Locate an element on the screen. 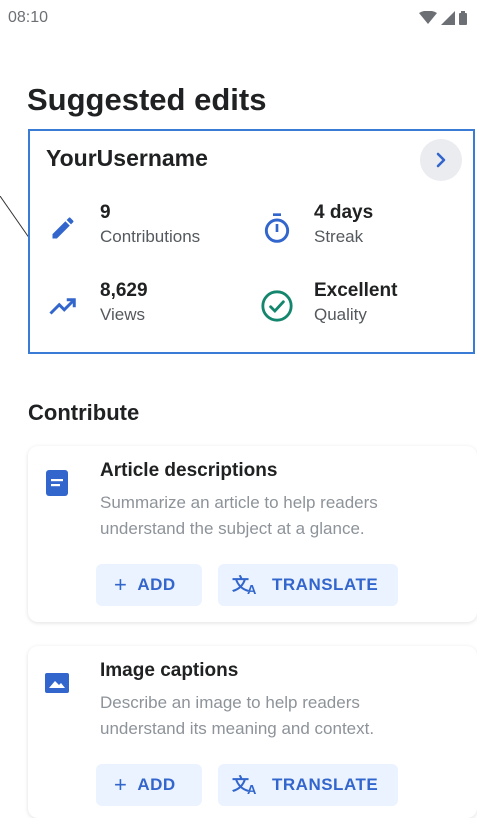 The image size is (477, 818). stat-contributions: 9 Contributions is located at coordinates (123, 225).